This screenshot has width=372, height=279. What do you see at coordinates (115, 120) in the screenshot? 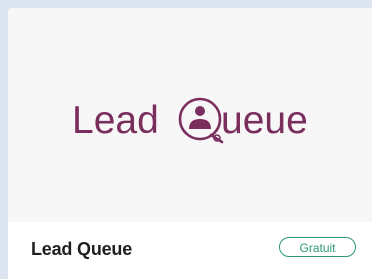
I see `logo-text-lead: Lead` at bounding box center [115, 120].